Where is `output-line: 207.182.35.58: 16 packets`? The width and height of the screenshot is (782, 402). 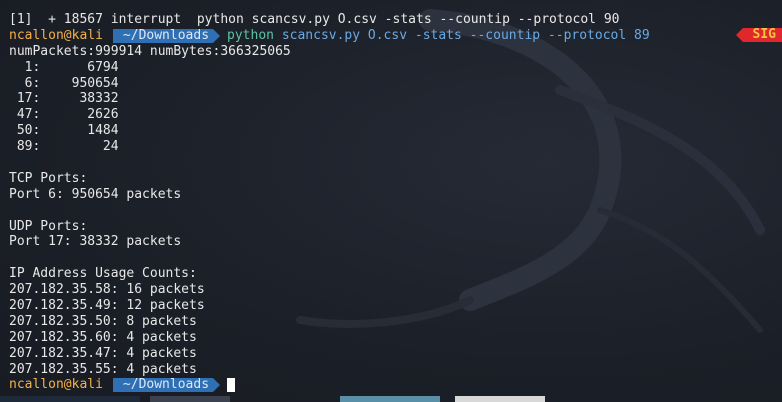 output-line: 207.182.35.58: 16 packets is located at coordinates (107, 290).